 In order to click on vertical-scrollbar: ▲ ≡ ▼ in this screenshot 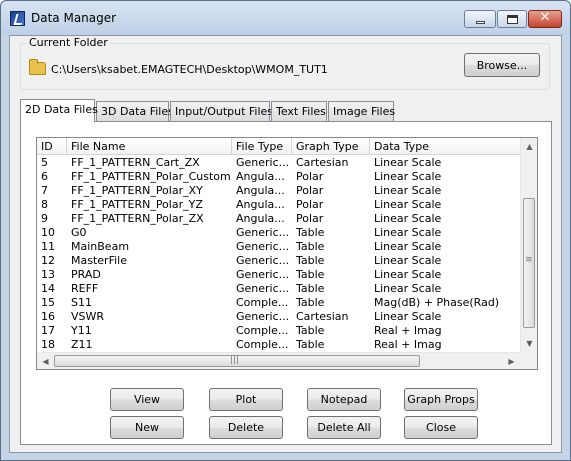, I will do `click(528, 245)`.